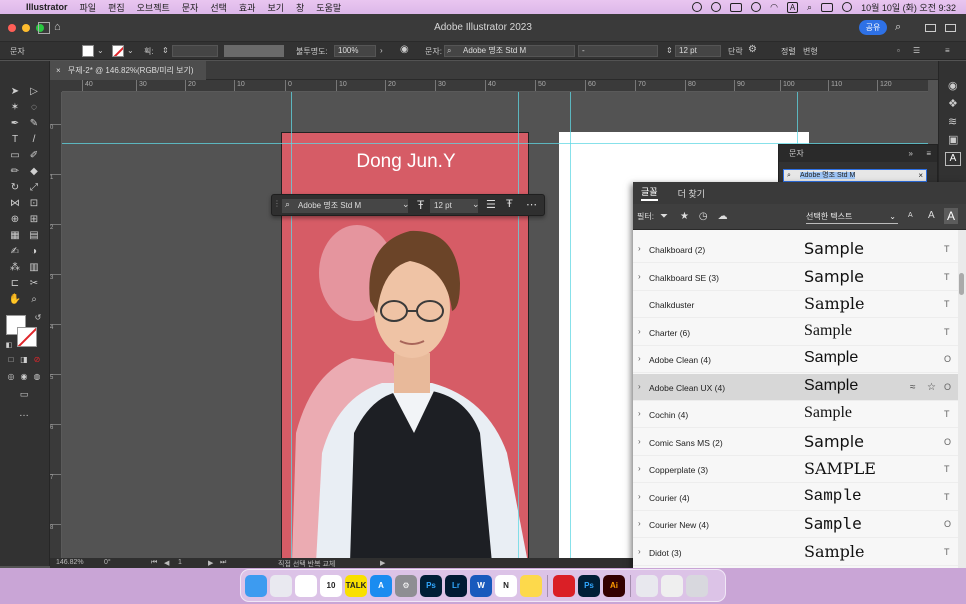  I want to click on stroke-dropdown-chevron-icon: ⌄, so click(130, 50).